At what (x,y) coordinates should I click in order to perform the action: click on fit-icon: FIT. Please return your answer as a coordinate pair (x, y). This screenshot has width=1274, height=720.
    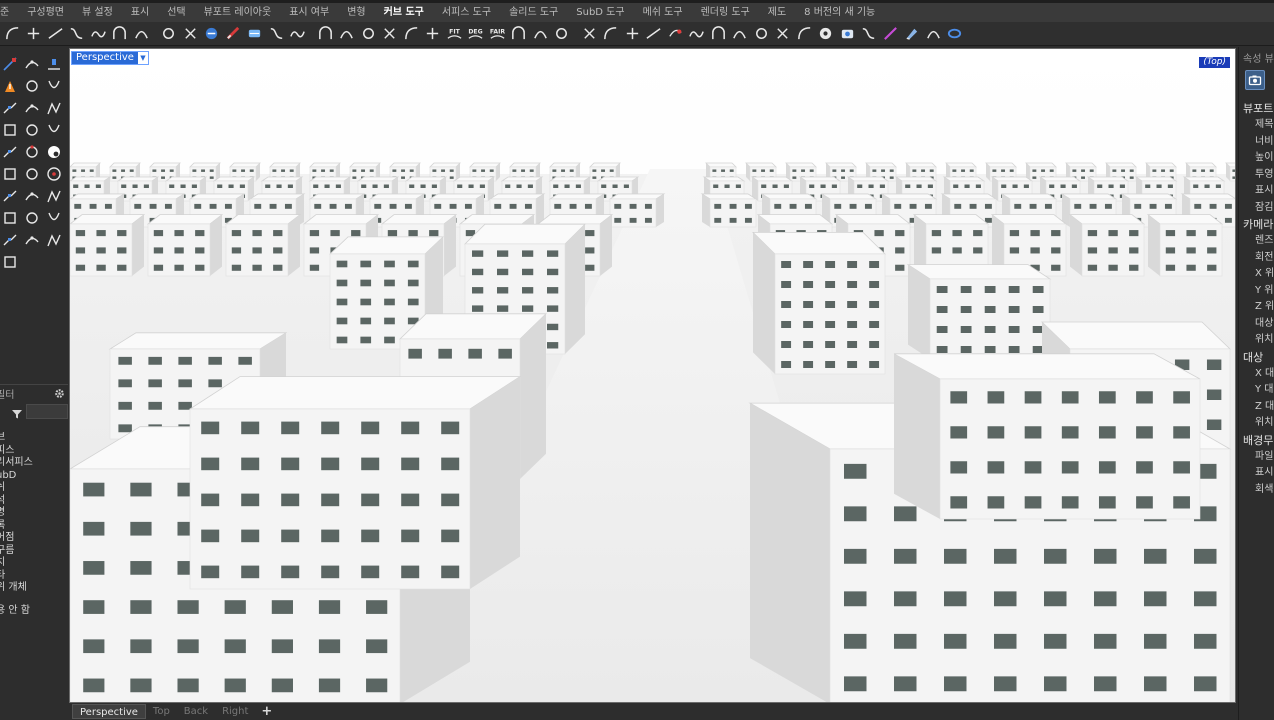
    Looking at the image, I should click on (454, 34).